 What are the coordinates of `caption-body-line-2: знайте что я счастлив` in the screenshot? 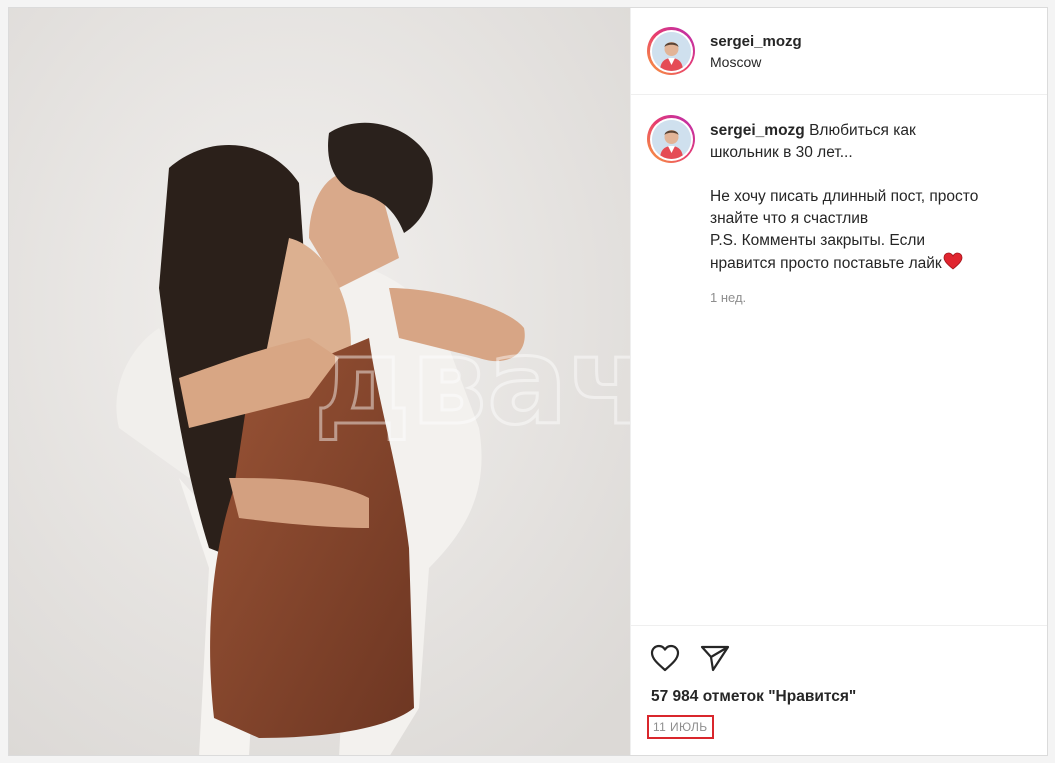 It's located at (789, 218).